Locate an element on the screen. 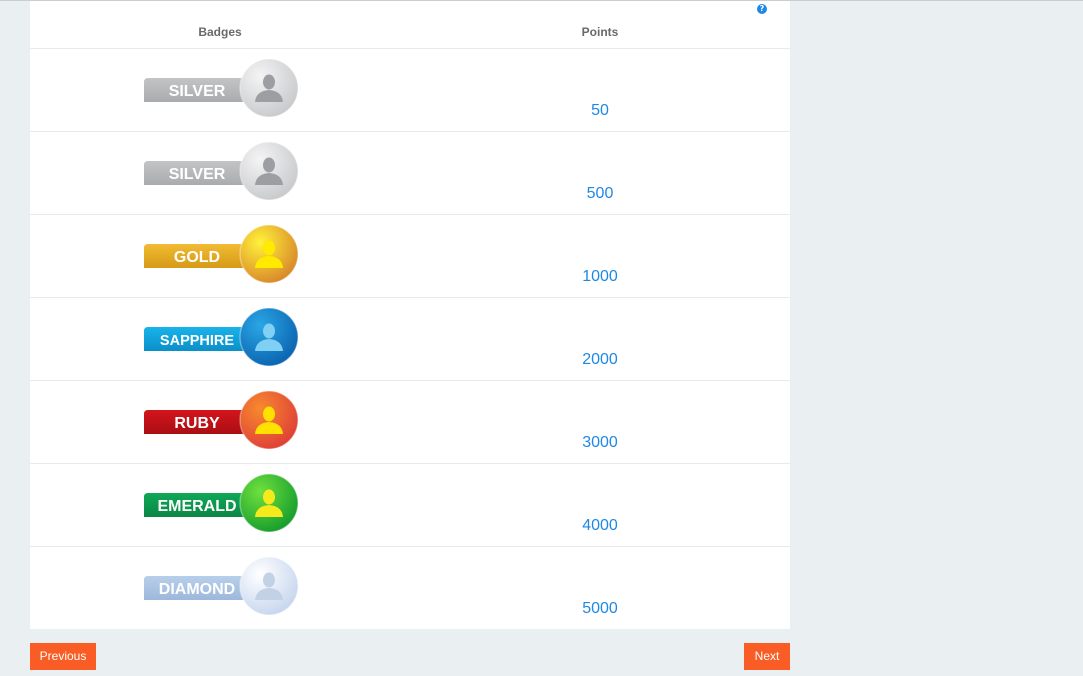  badge-image-diamond: DIAMOND is located at coordinates (221, 586).